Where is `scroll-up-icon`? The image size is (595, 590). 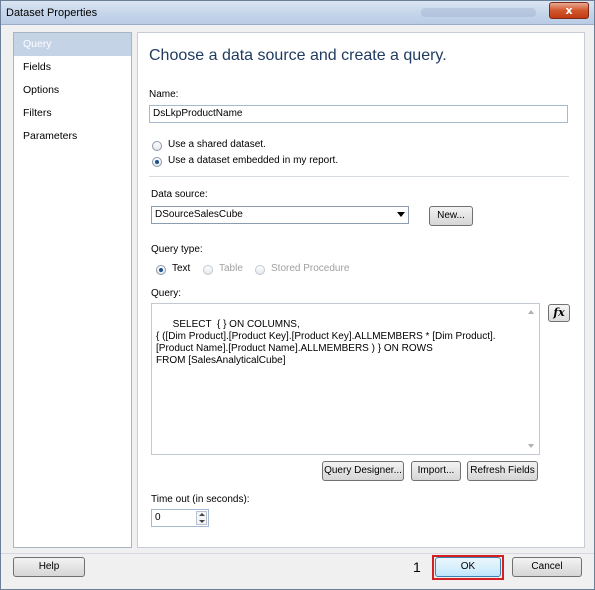 scroll-up-icon is located at coordinates (531, 312).